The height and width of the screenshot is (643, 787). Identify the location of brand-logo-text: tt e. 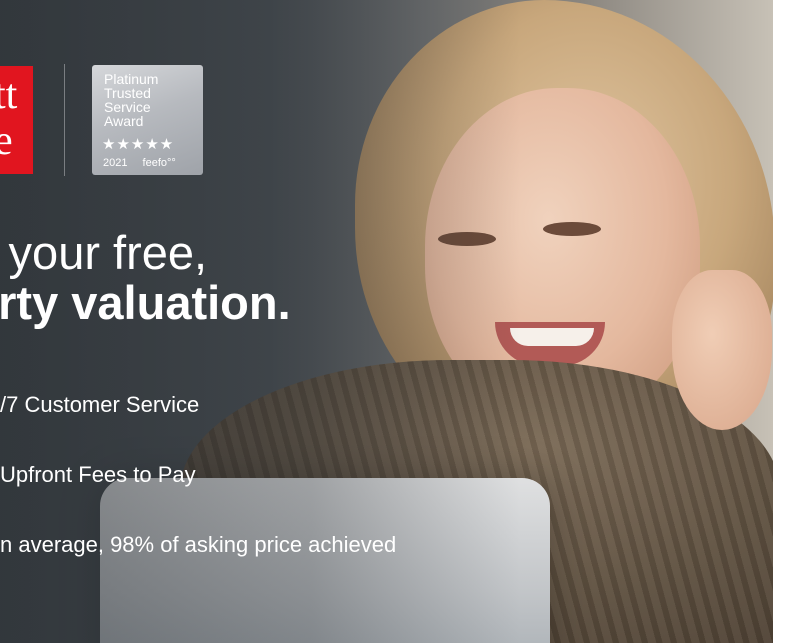
(16, 118).